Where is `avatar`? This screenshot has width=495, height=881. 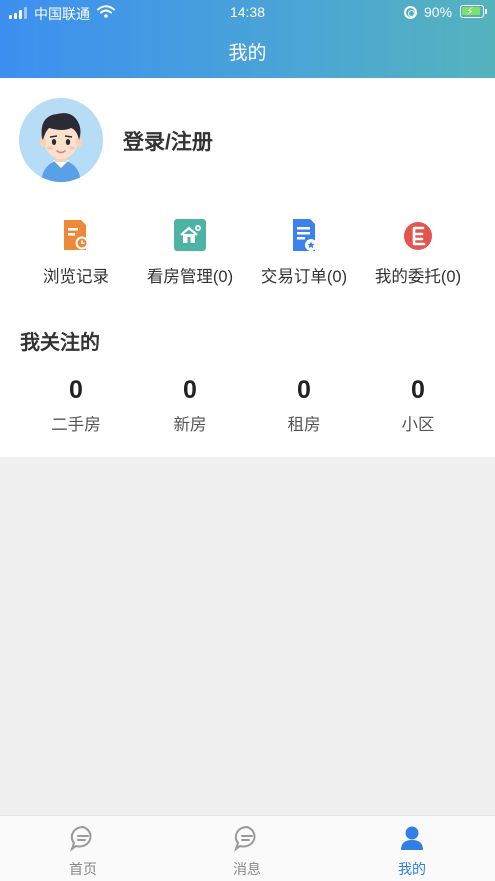
avatar is located at coordinates (61, 140).